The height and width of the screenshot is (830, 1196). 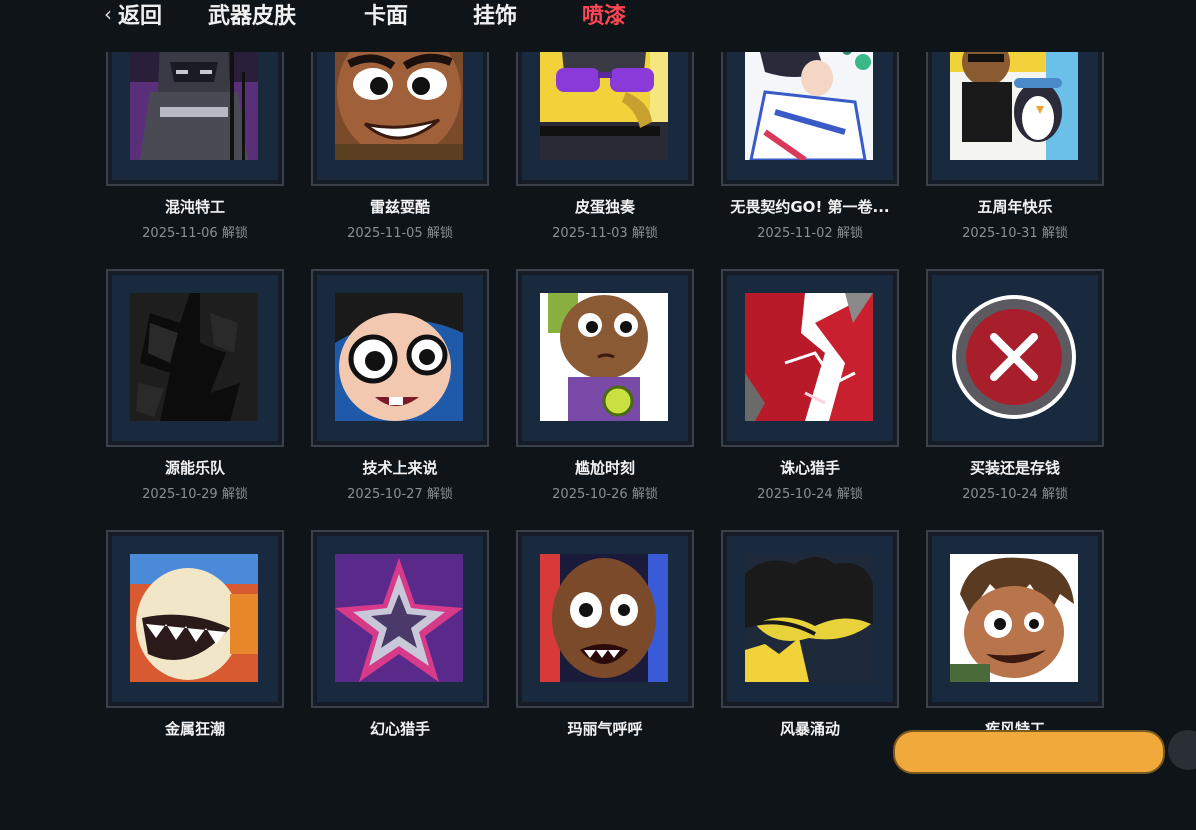 I want to click on spray-card: 技术上来说 2025-10-27 解锁, so click(x=400, y=419).